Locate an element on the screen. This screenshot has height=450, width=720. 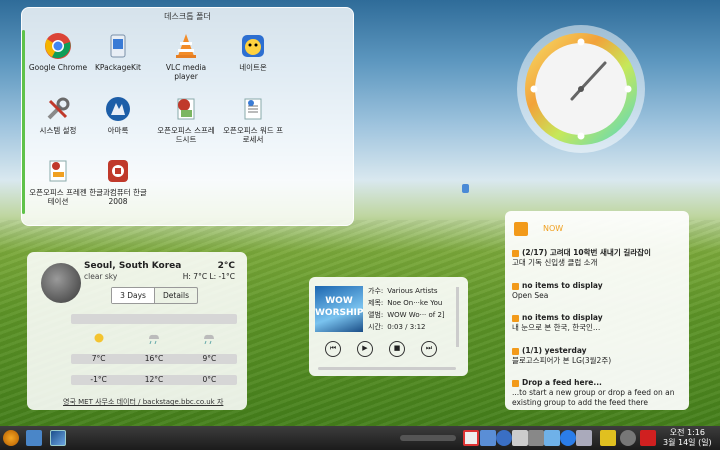
forecast-low: 0°C is located at coordinates (209, 379).